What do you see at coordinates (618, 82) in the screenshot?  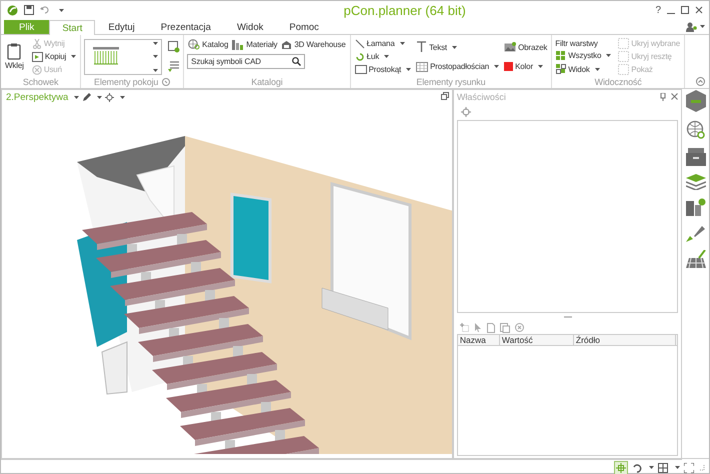 I see `group-label: Widoczność` at bounding box center [618, 82].